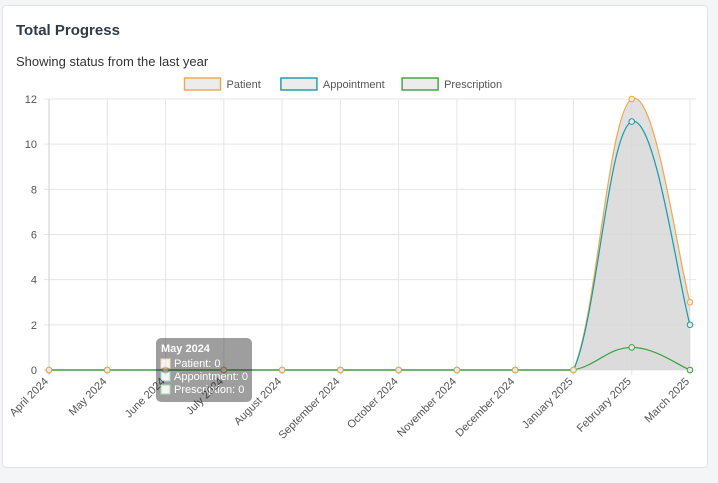 The image size is (718, 483). I want to click on chart-legend: Patient Appointment Prescription, so click(342, 84).